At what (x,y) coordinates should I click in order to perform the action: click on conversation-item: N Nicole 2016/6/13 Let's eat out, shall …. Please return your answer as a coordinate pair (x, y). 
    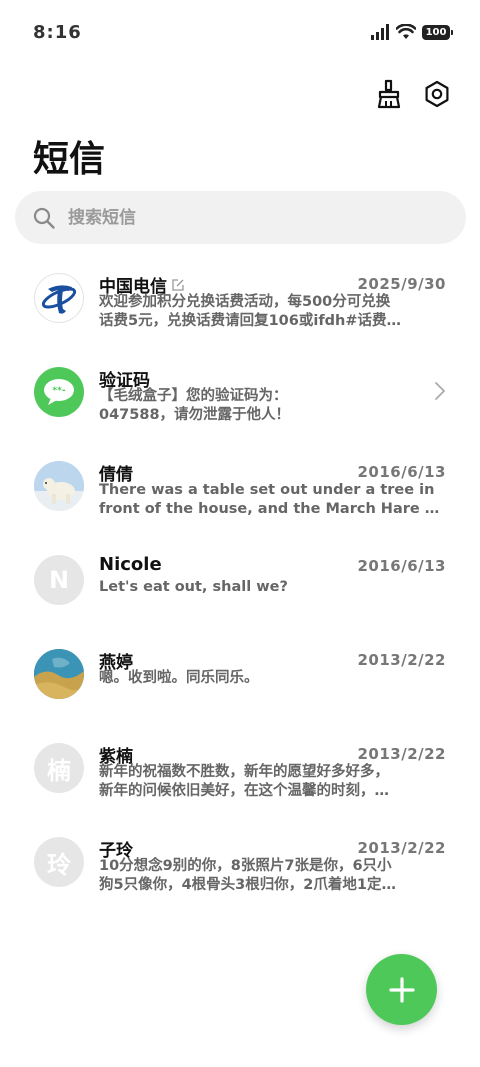
    Looking at the image, I should click on (240, 591).